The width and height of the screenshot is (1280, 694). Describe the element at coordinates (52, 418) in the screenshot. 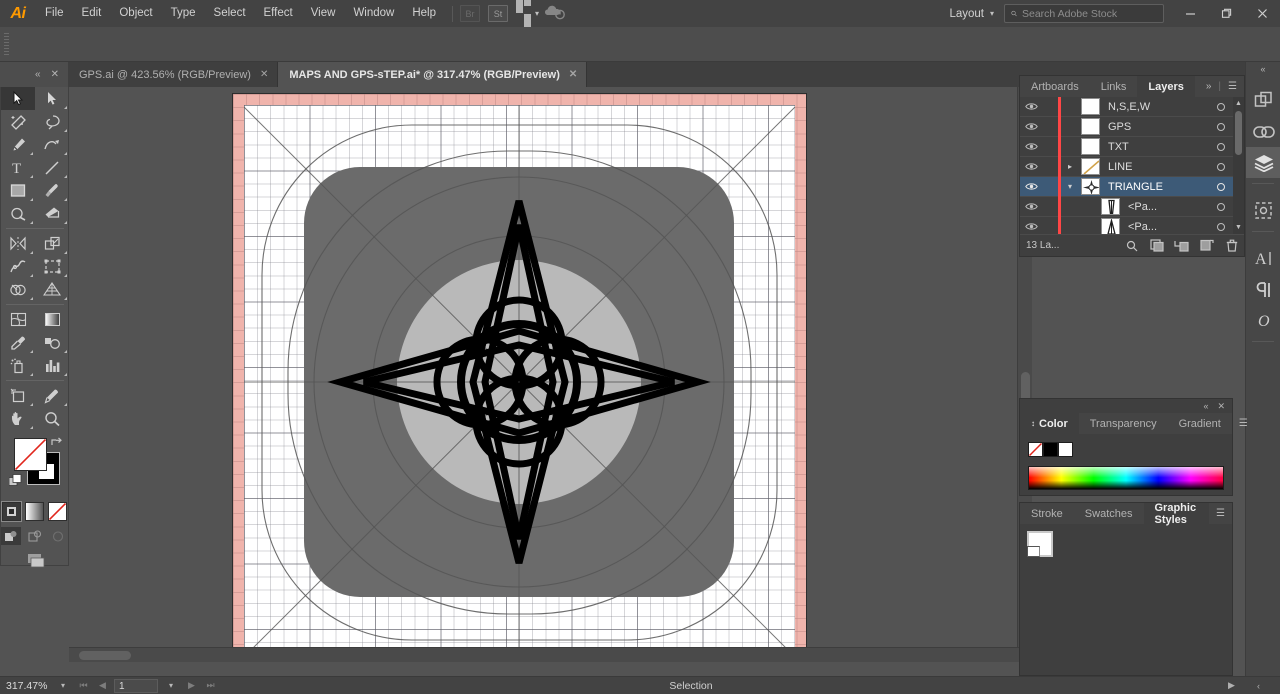

I see `zoom-tool` at that location.